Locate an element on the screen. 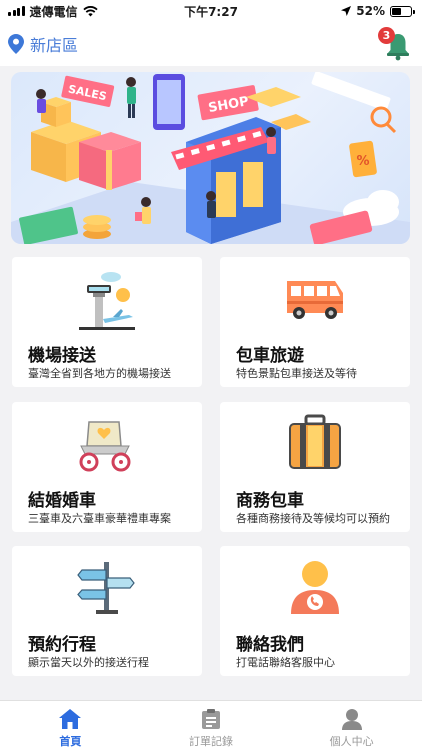 This screenshot has height=750, width=422. wedding-carriage-icon is located at coordinates (105, 446).